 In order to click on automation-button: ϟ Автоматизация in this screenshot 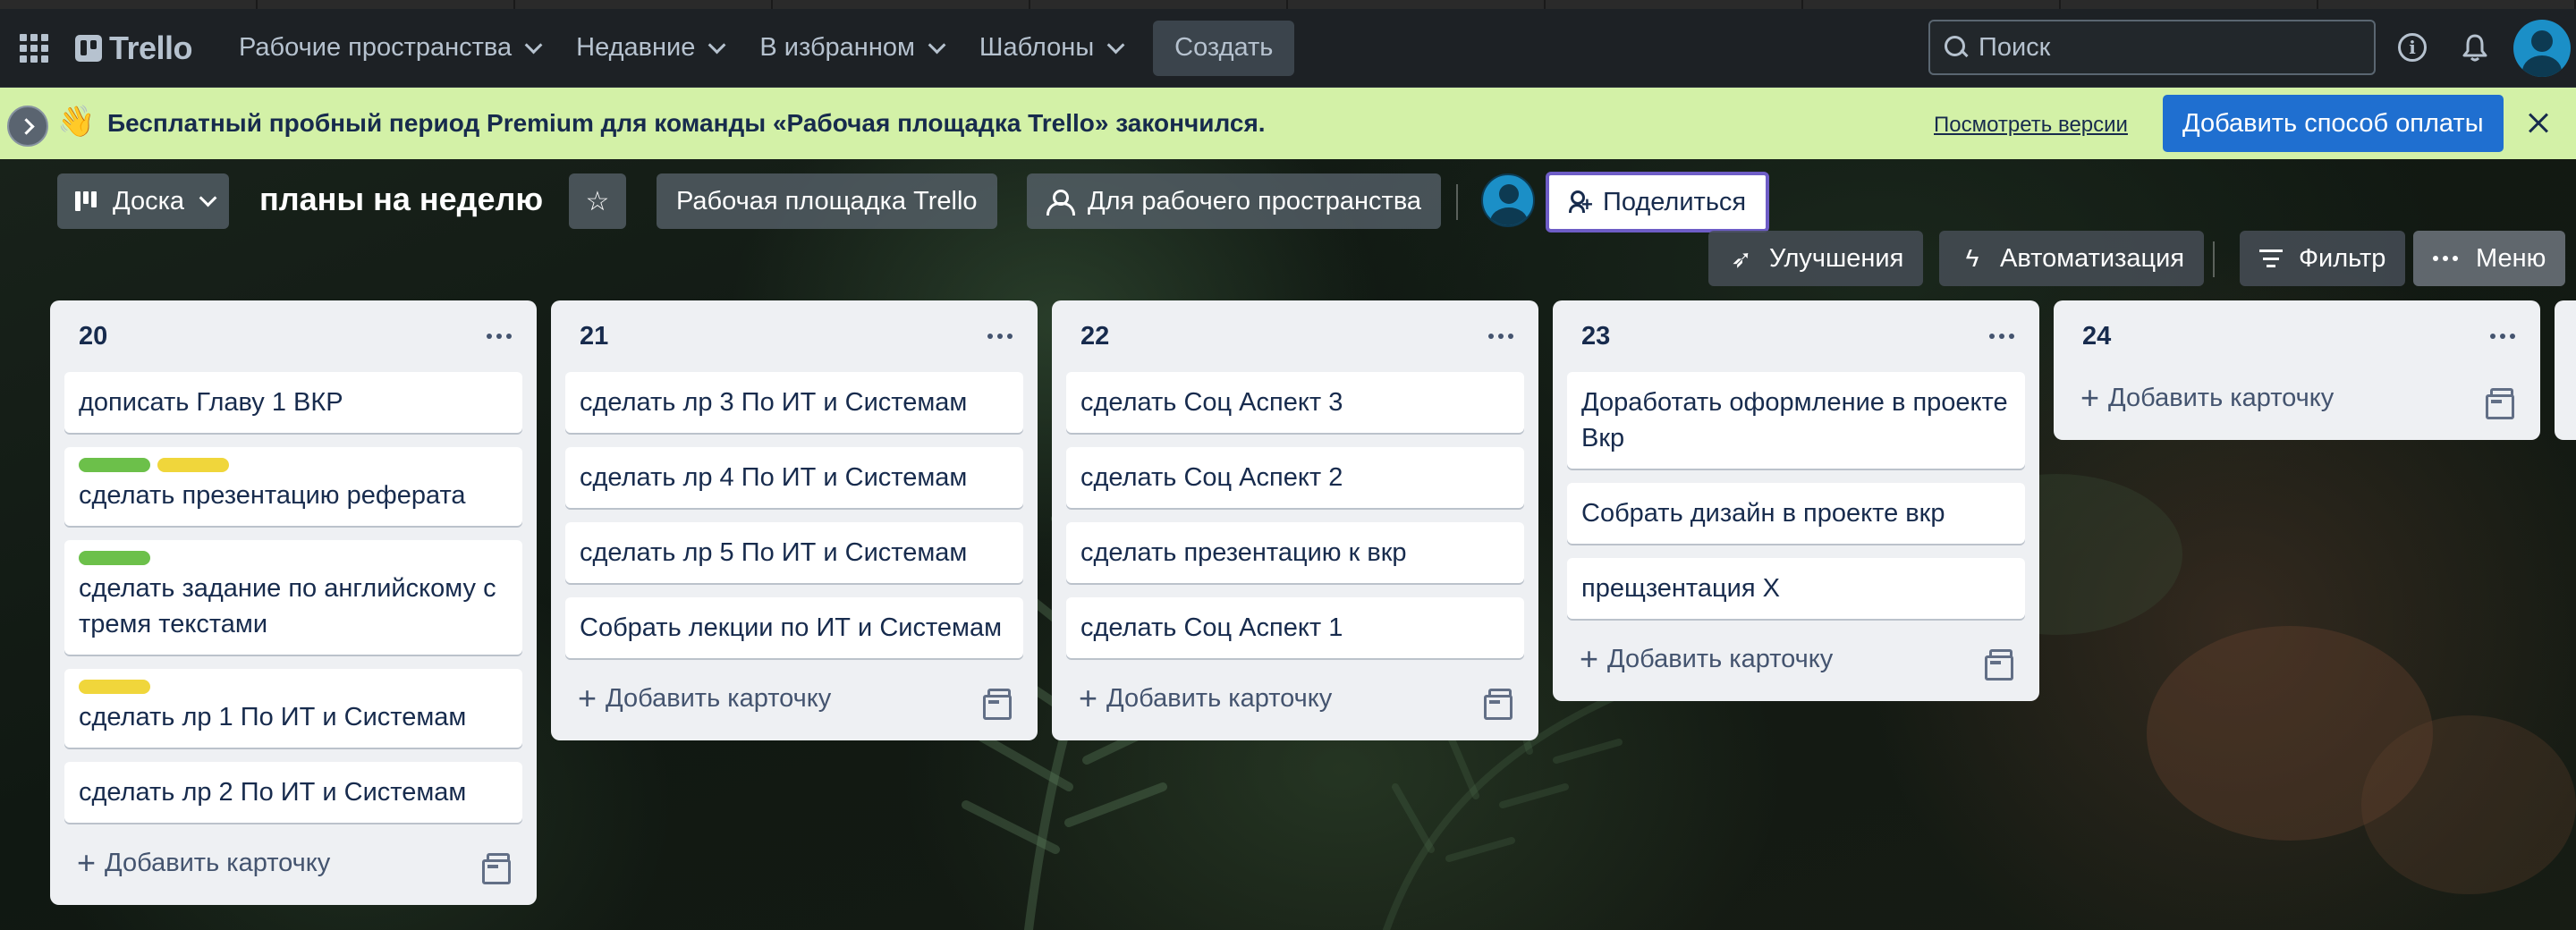, I will do `click(2072, 258)`.